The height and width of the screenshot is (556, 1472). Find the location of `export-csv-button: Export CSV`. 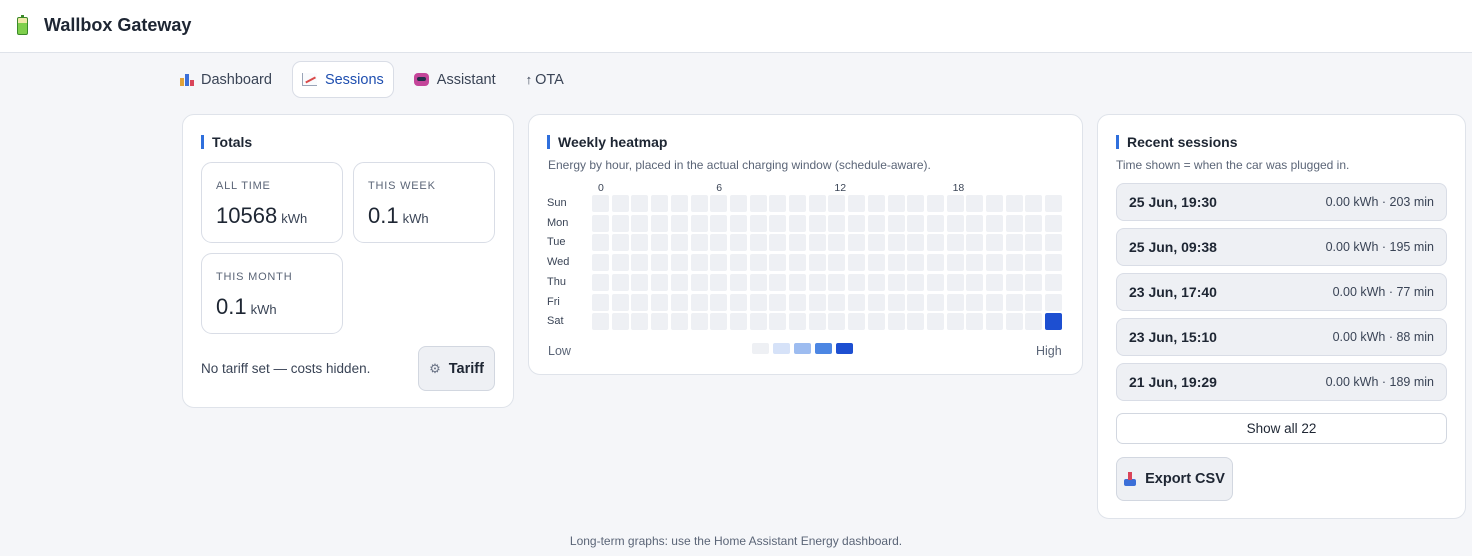

export-csv-button: Export CSV is located at coordinates (1174, 479).